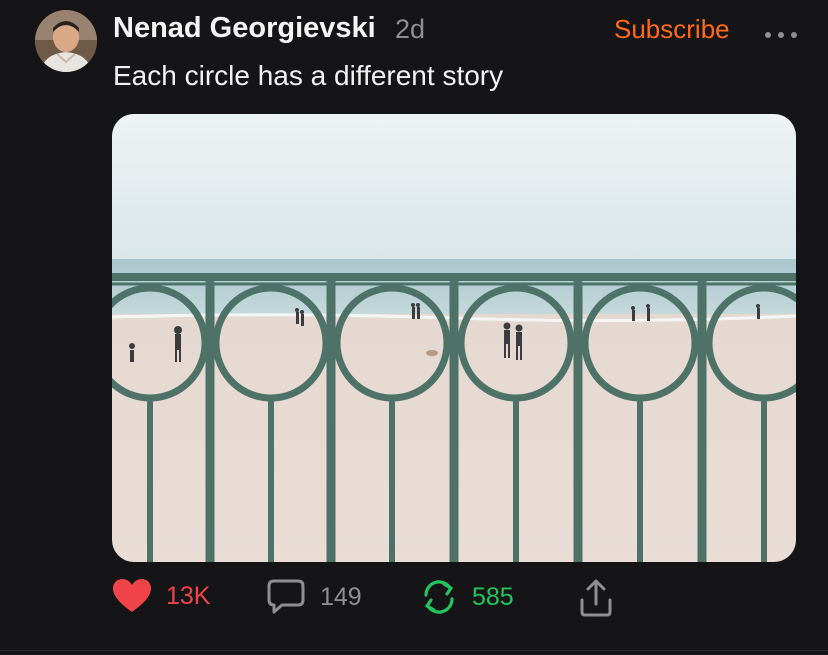 The width and height of the screenshot is (828, 655). What do you see at coordinates (161, 596) in the screenshot?
I see `like-button: 13K` at bounding box center [161, 596].